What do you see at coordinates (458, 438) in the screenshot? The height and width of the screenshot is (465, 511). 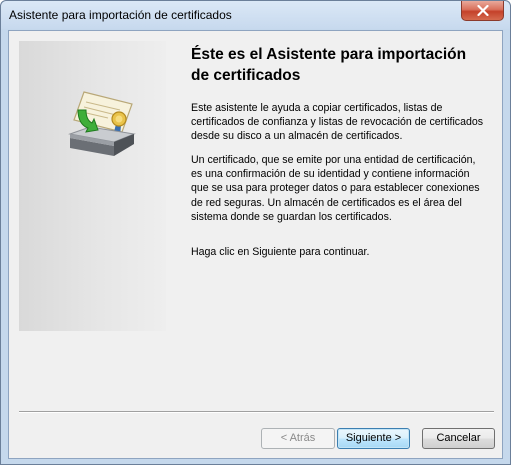 I see `cancel-button: Cancelar` at bounding box center [458, 438].